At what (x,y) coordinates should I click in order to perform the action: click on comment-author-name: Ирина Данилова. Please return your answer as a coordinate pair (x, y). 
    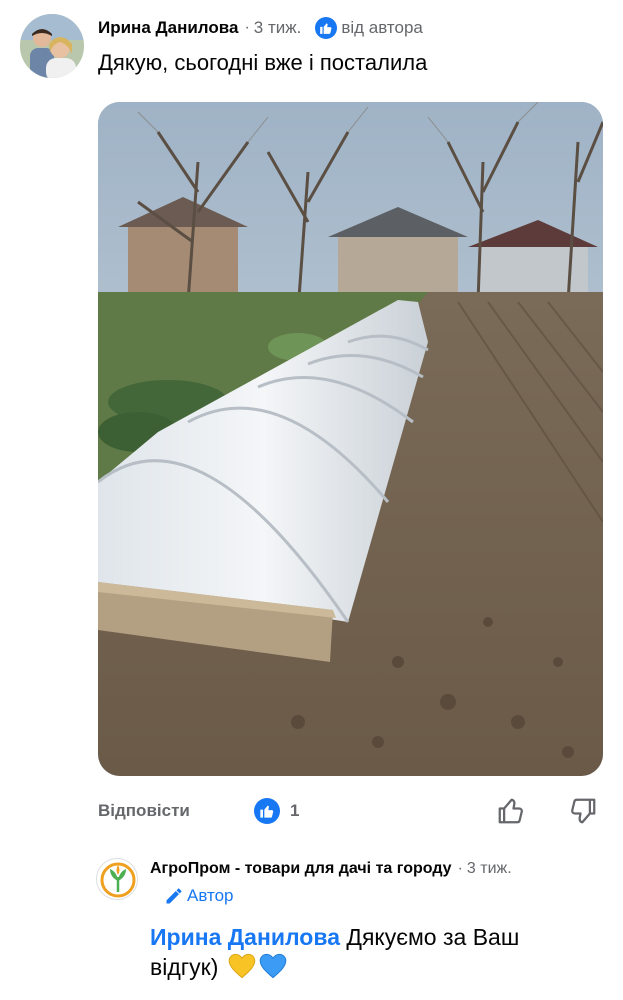
    Looking at the image, I should click on (168, 28).